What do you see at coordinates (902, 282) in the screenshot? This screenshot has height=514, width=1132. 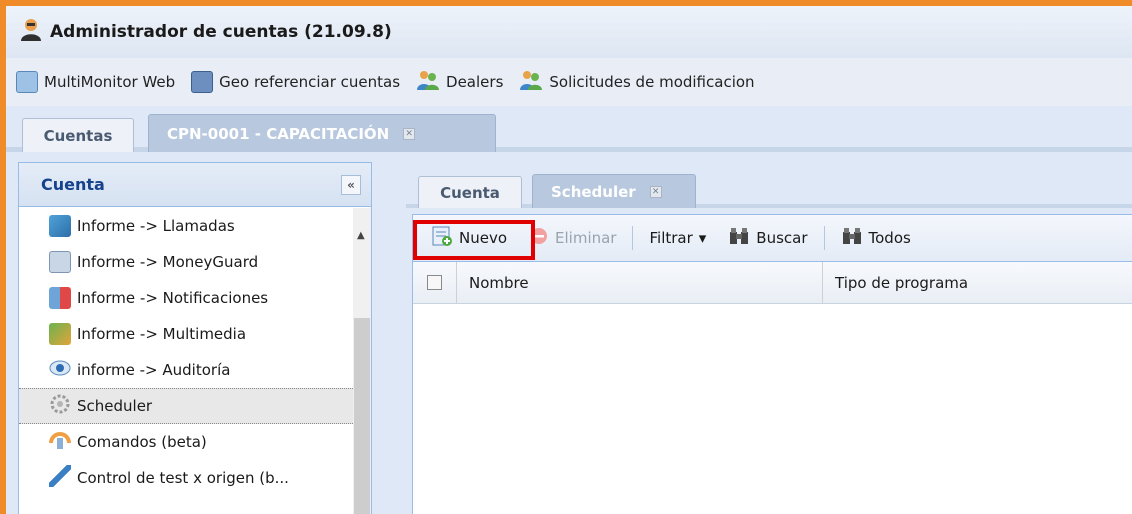 I see `column-tipo-label: Tipo de programa` at bounding box center [902, 282].